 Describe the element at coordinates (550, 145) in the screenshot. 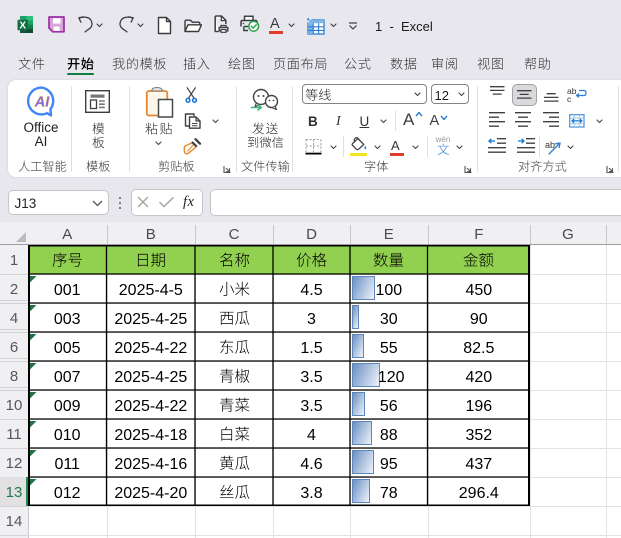

I see `svg-text: ab` at that location.